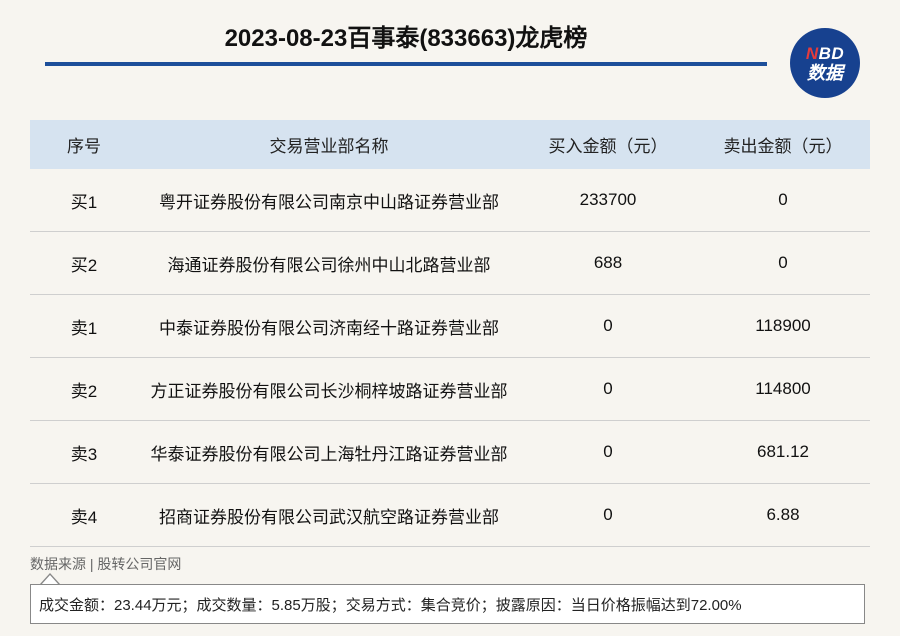  Describe the element at coordinates (783, 144) in the screenshot. I see `column-header-sell-amount: 卖出金额（元）` at that location.